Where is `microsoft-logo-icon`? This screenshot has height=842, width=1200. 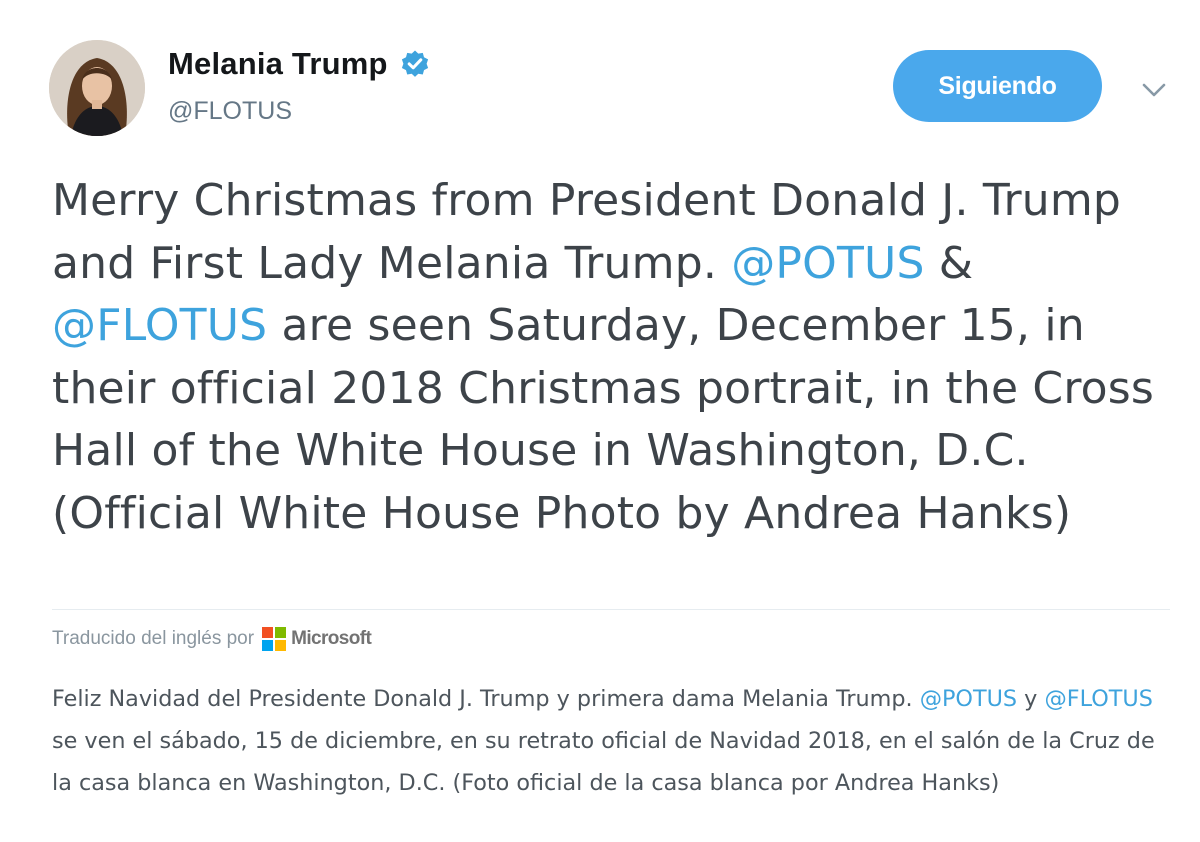
microsoft-logo-icon is located at coordinates (274, 639).